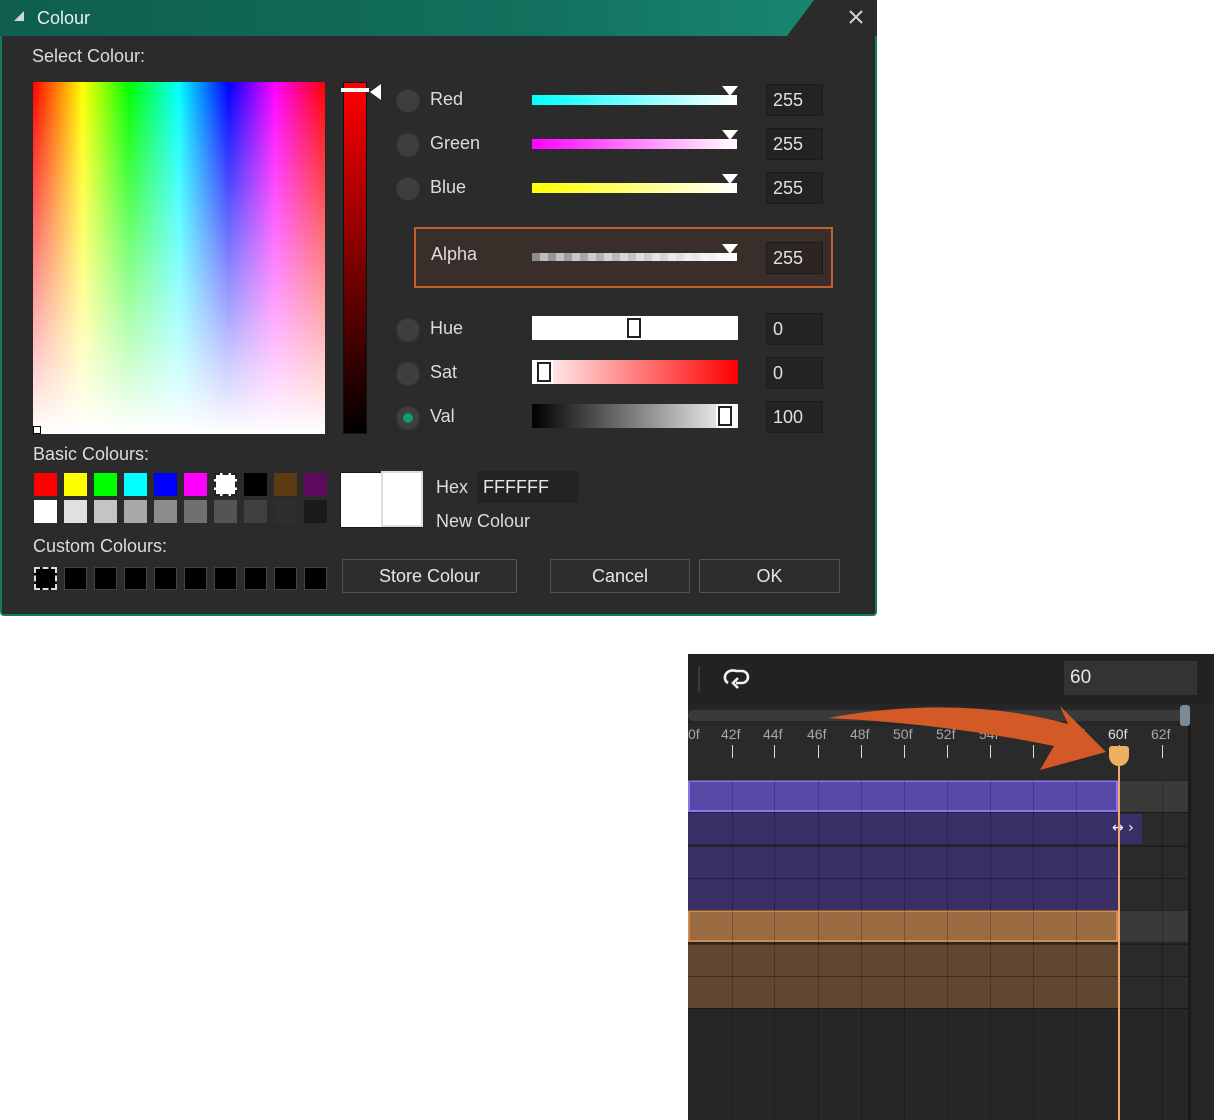  I want to click on green-slider-handle-icon, so click(730, 135).